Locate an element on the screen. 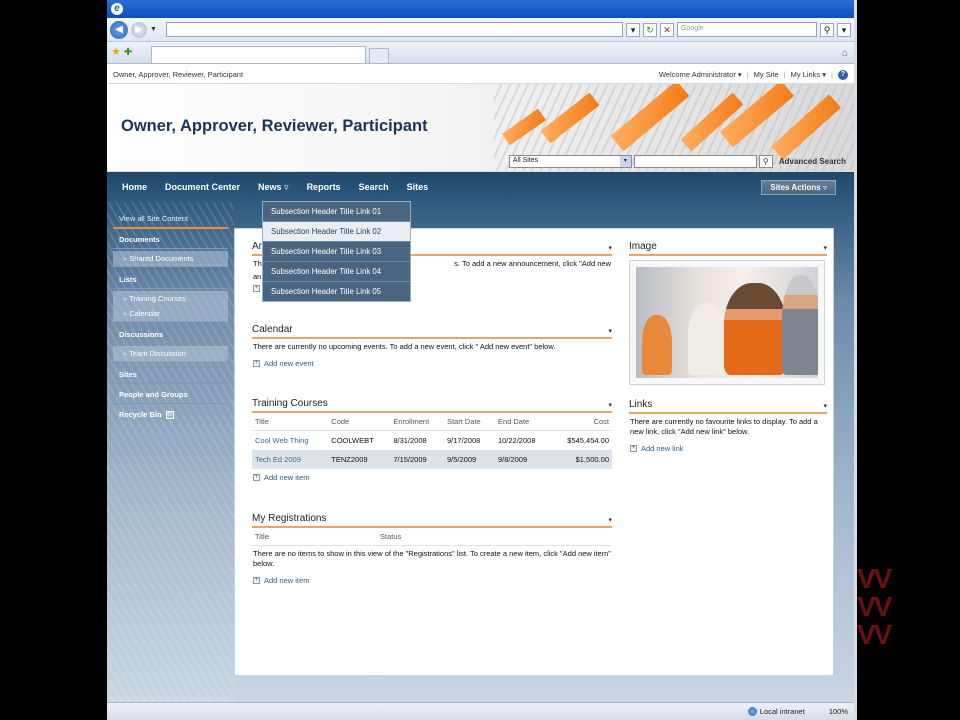  my-site-link: My Site is located at coordinates (766, 74).